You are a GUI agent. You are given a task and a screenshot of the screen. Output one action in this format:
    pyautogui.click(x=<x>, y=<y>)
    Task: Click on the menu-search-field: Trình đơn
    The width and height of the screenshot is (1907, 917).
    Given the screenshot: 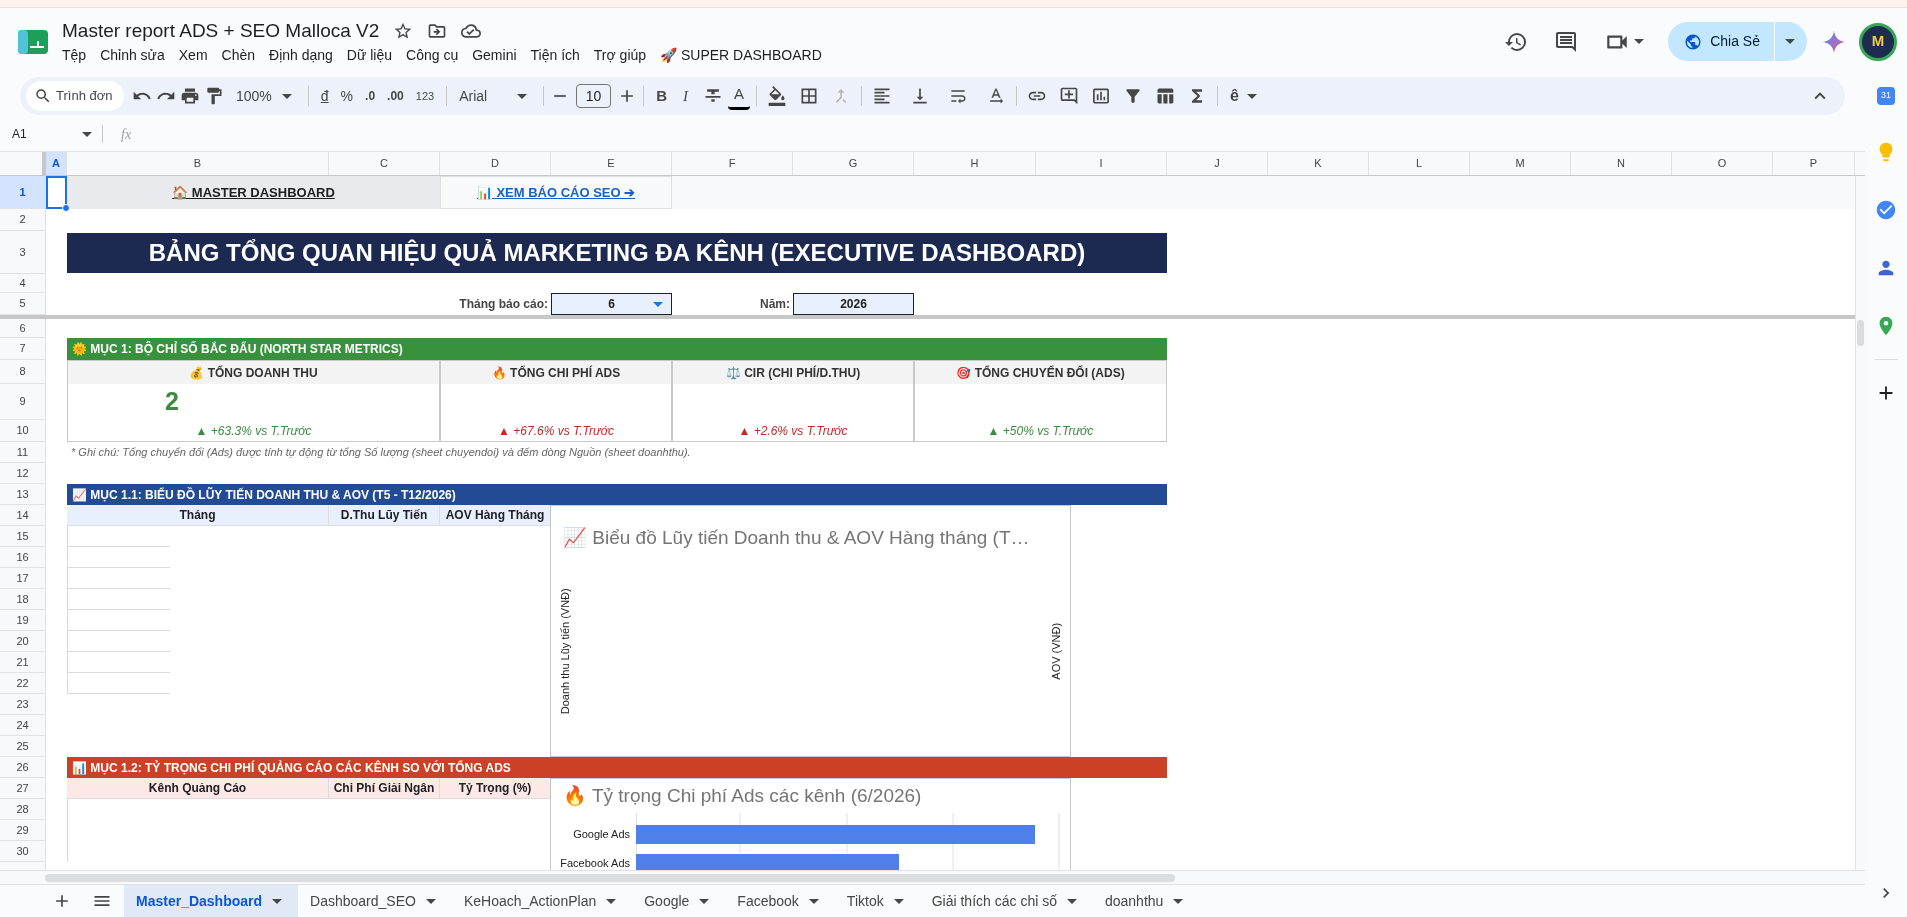 What is the action you would take?
    pyautogui.click(x=75, y=96)
    